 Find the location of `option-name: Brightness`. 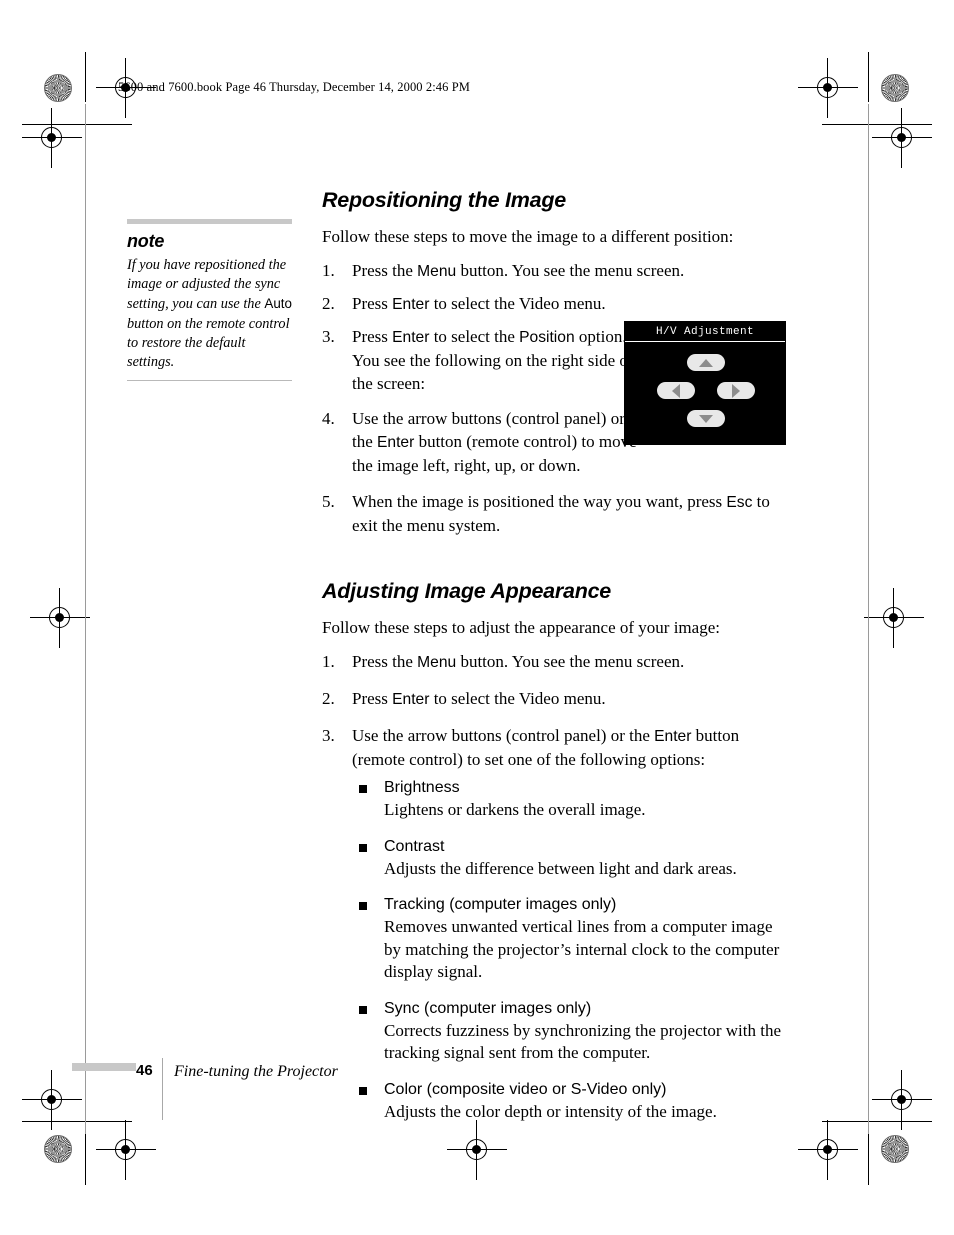

option-name: Brightness is located at coordinates (422, 787).